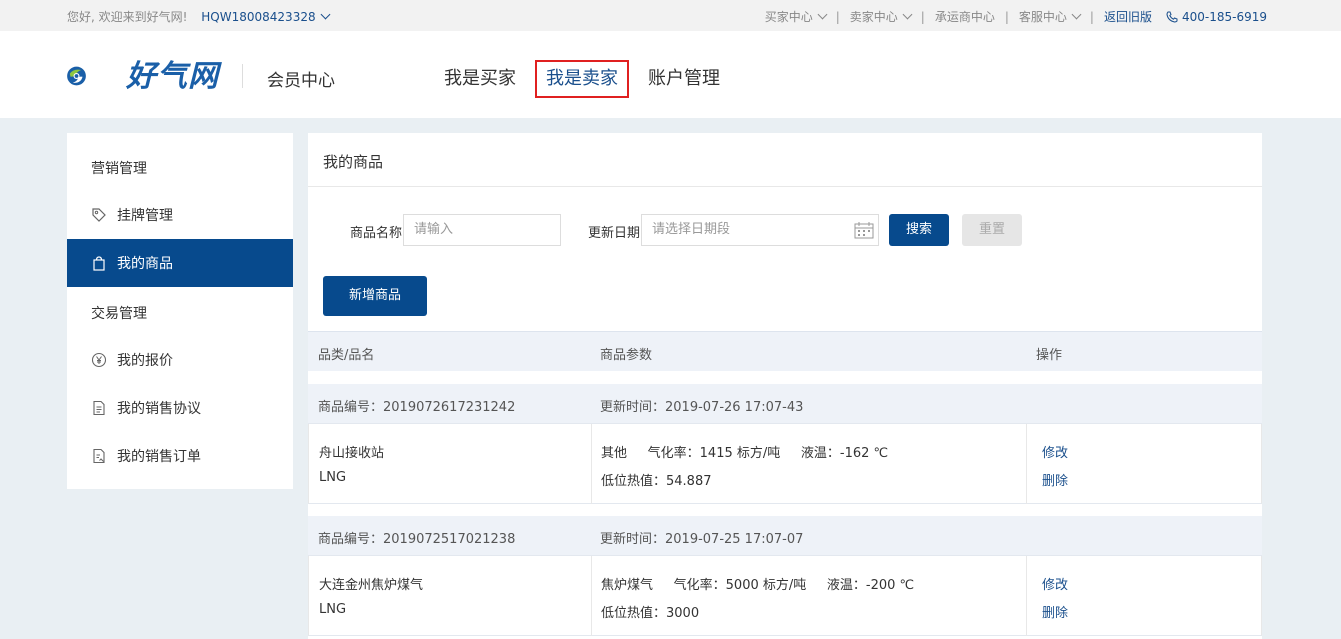 This screenshot has height=639, width=1341. I want to click on username-label: HQW18008423328, so click(258, 17).